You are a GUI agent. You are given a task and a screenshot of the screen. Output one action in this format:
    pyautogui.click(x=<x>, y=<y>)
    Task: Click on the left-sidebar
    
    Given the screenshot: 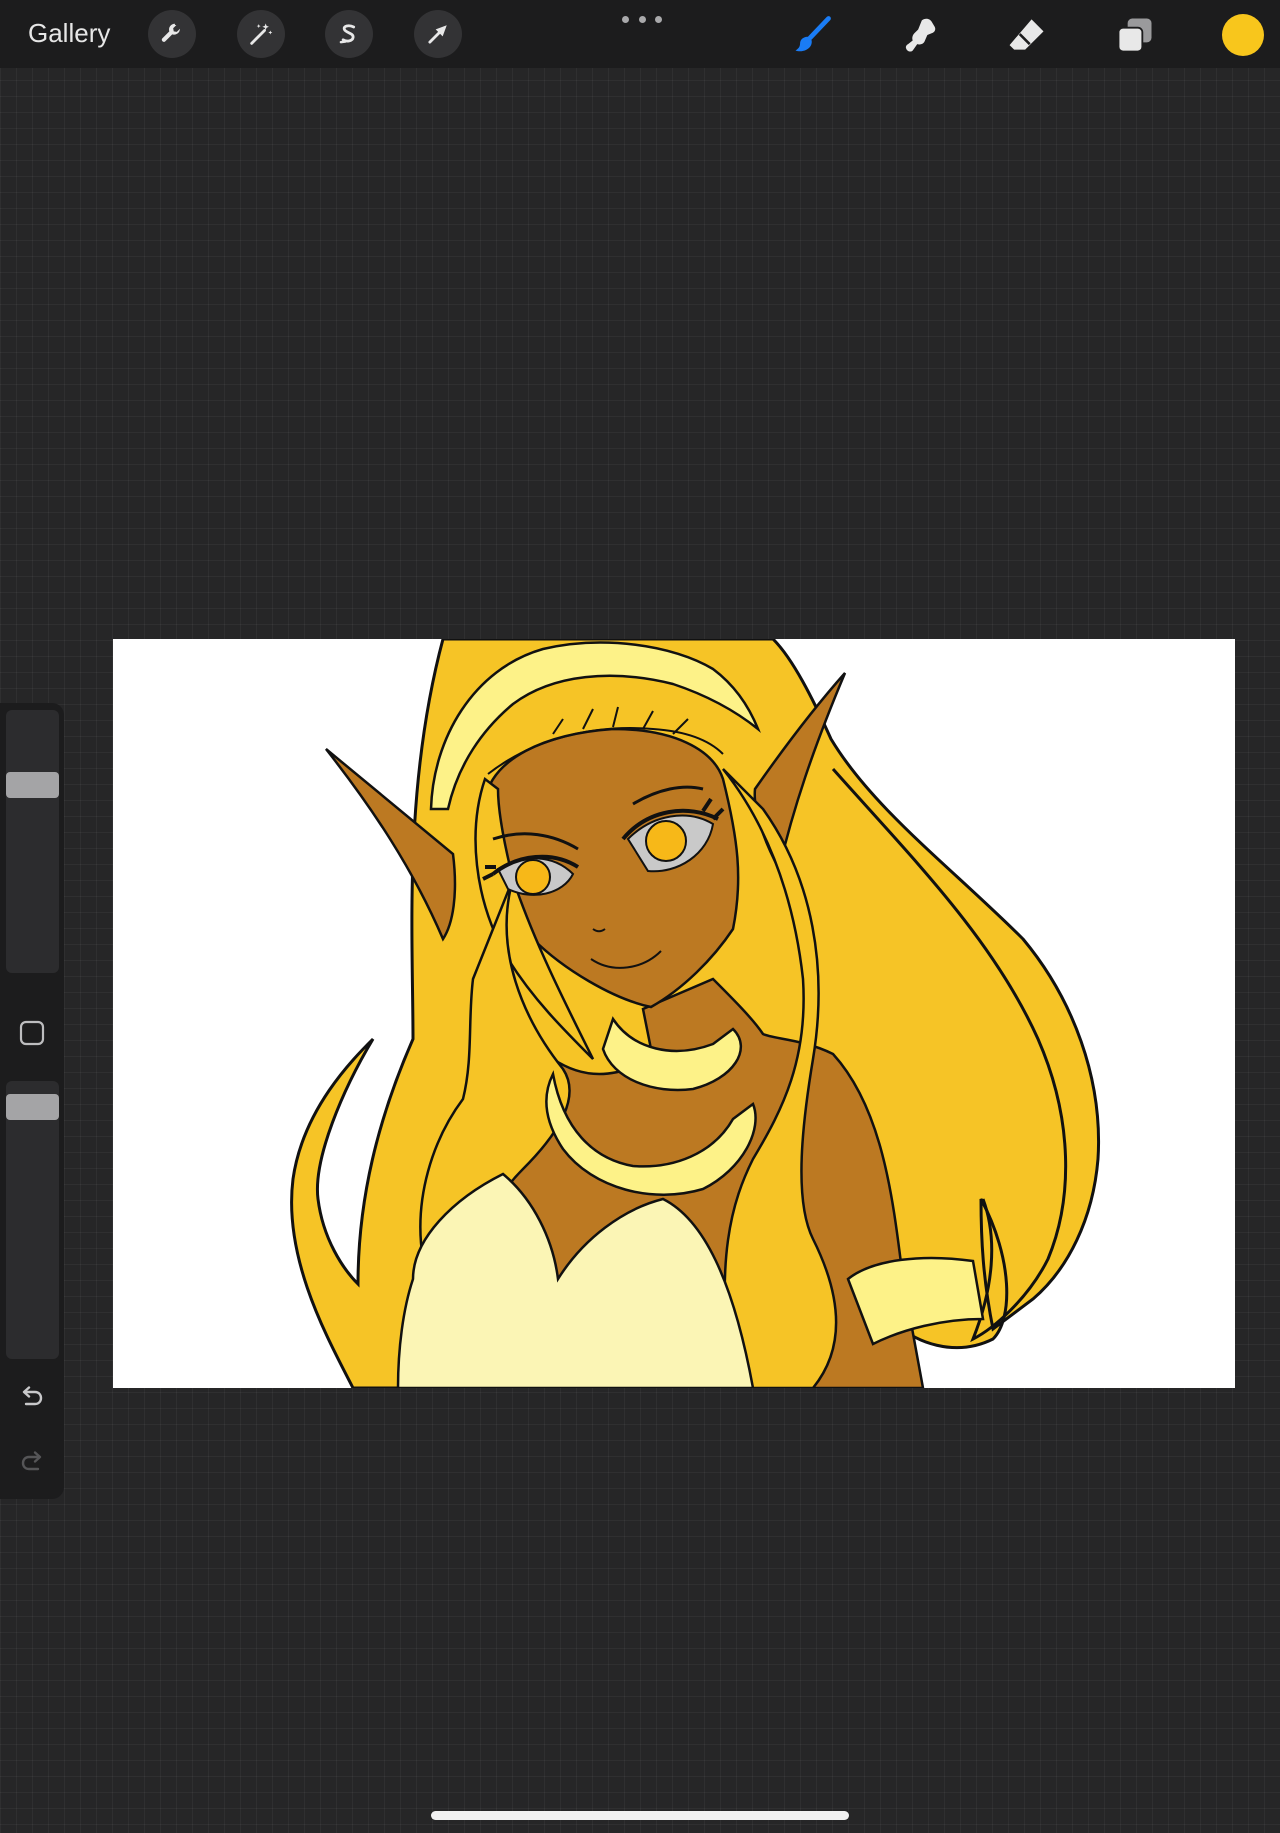 What is the action you would take?
    pyautogui.click(x=32, y=1101)
    